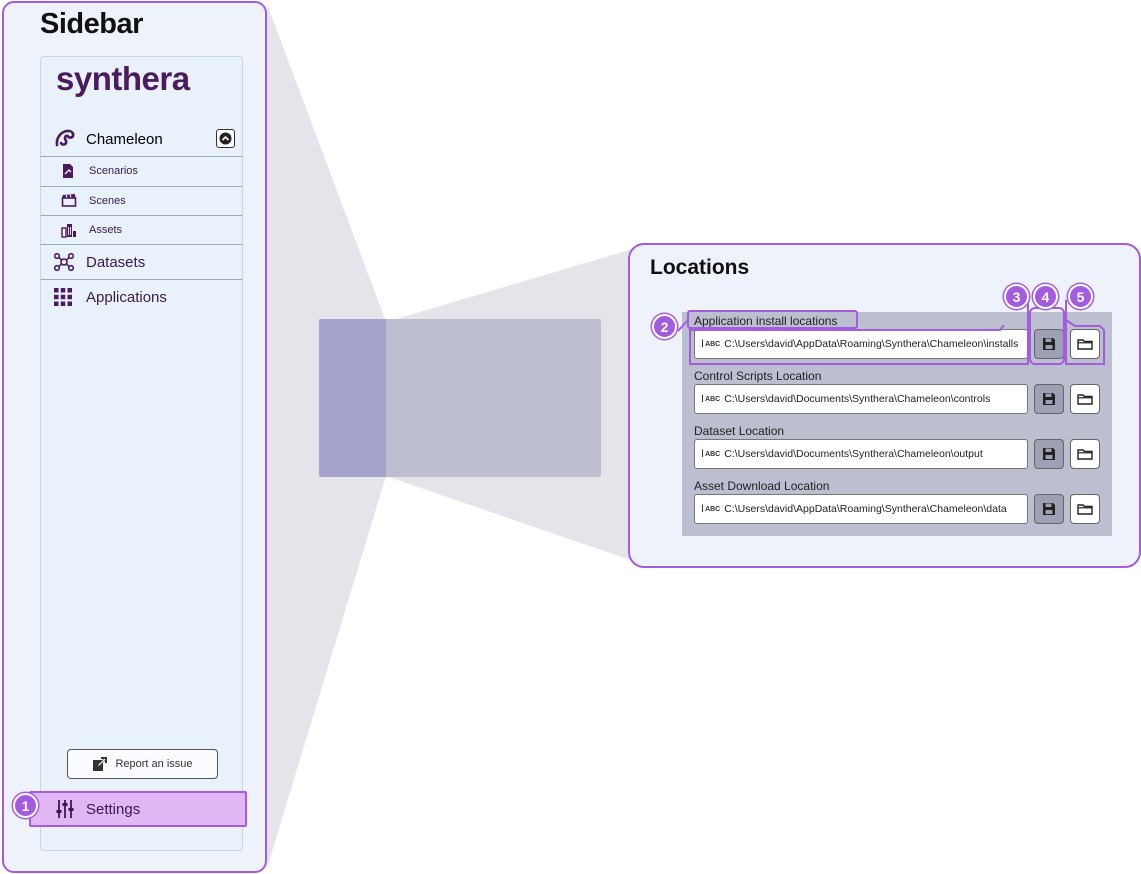 This screenshot has width=1141, height=874. I want to click on save-app-install-button, so click(1049, 344).